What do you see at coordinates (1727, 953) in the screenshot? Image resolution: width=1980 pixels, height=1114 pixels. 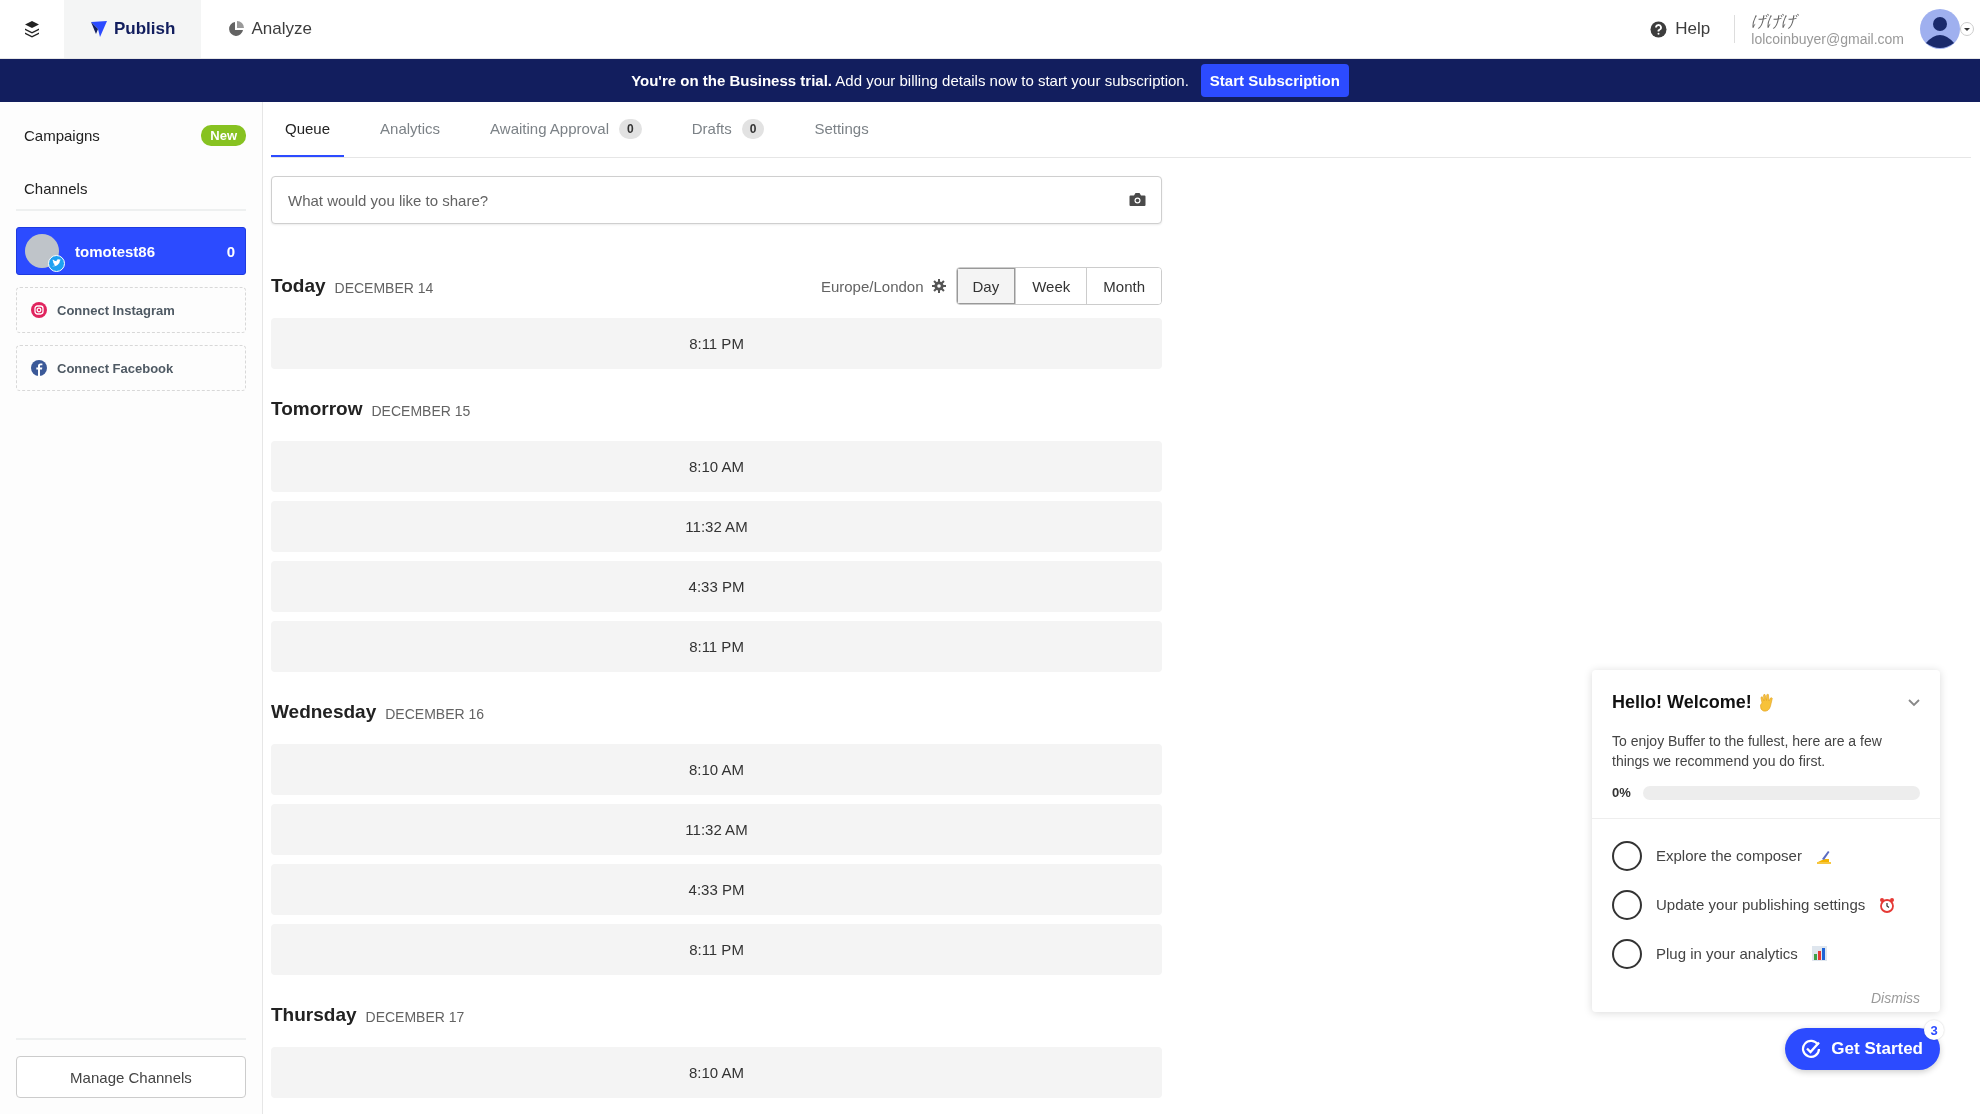 I see `task-label: Plug in your analytics` at bounding box center [1727, 953].